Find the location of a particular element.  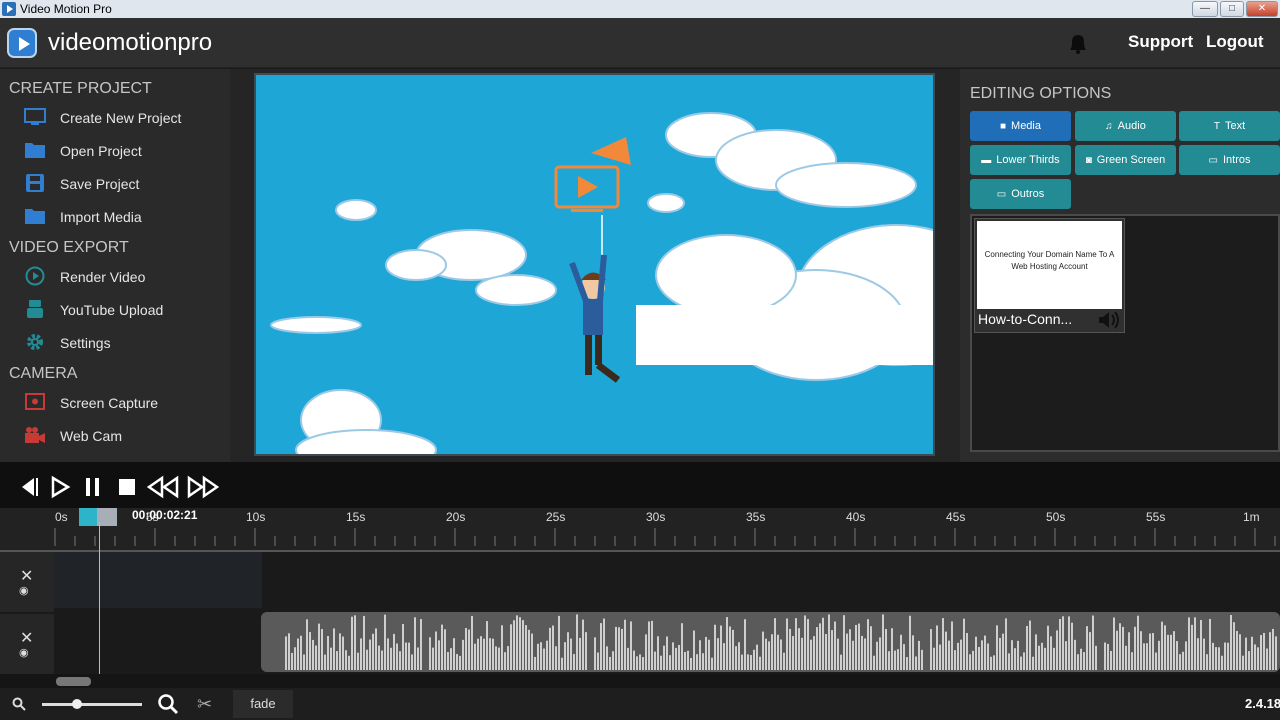

outros-button: ▭ Outros is located at coordinates (1020, 194).